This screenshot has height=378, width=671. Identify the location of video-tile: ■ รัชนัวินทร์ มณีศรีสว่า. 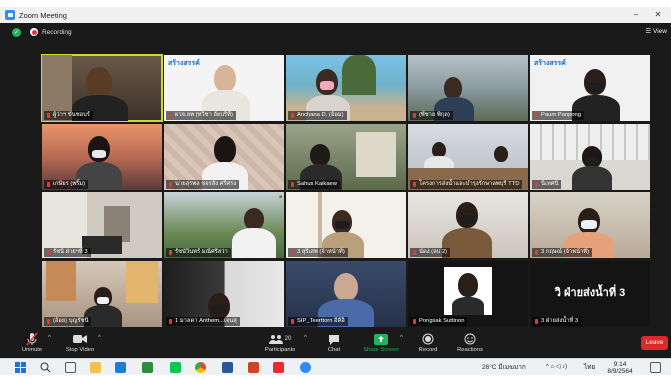
(224, 225).